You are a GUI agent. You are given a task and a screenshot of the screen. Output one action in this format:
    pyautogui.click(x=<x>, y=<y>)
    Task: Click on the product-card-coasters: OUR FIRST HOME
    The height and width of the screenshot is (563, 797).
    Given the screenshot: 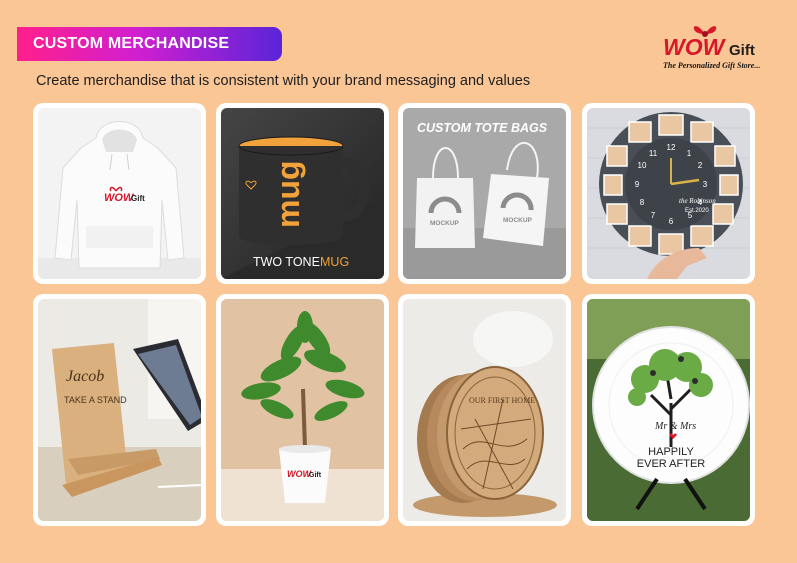 What is the action you would take?
    pyautogui.click(x=484, y=410)
    